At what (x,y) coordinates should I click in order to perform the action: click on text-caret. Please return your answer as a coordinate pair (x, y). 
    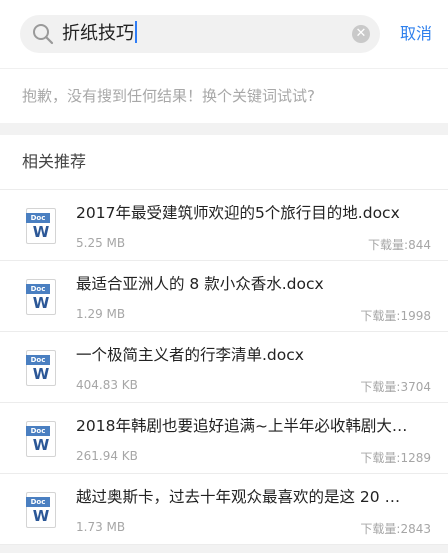
    Looking at the image, I should click on (136, 32).